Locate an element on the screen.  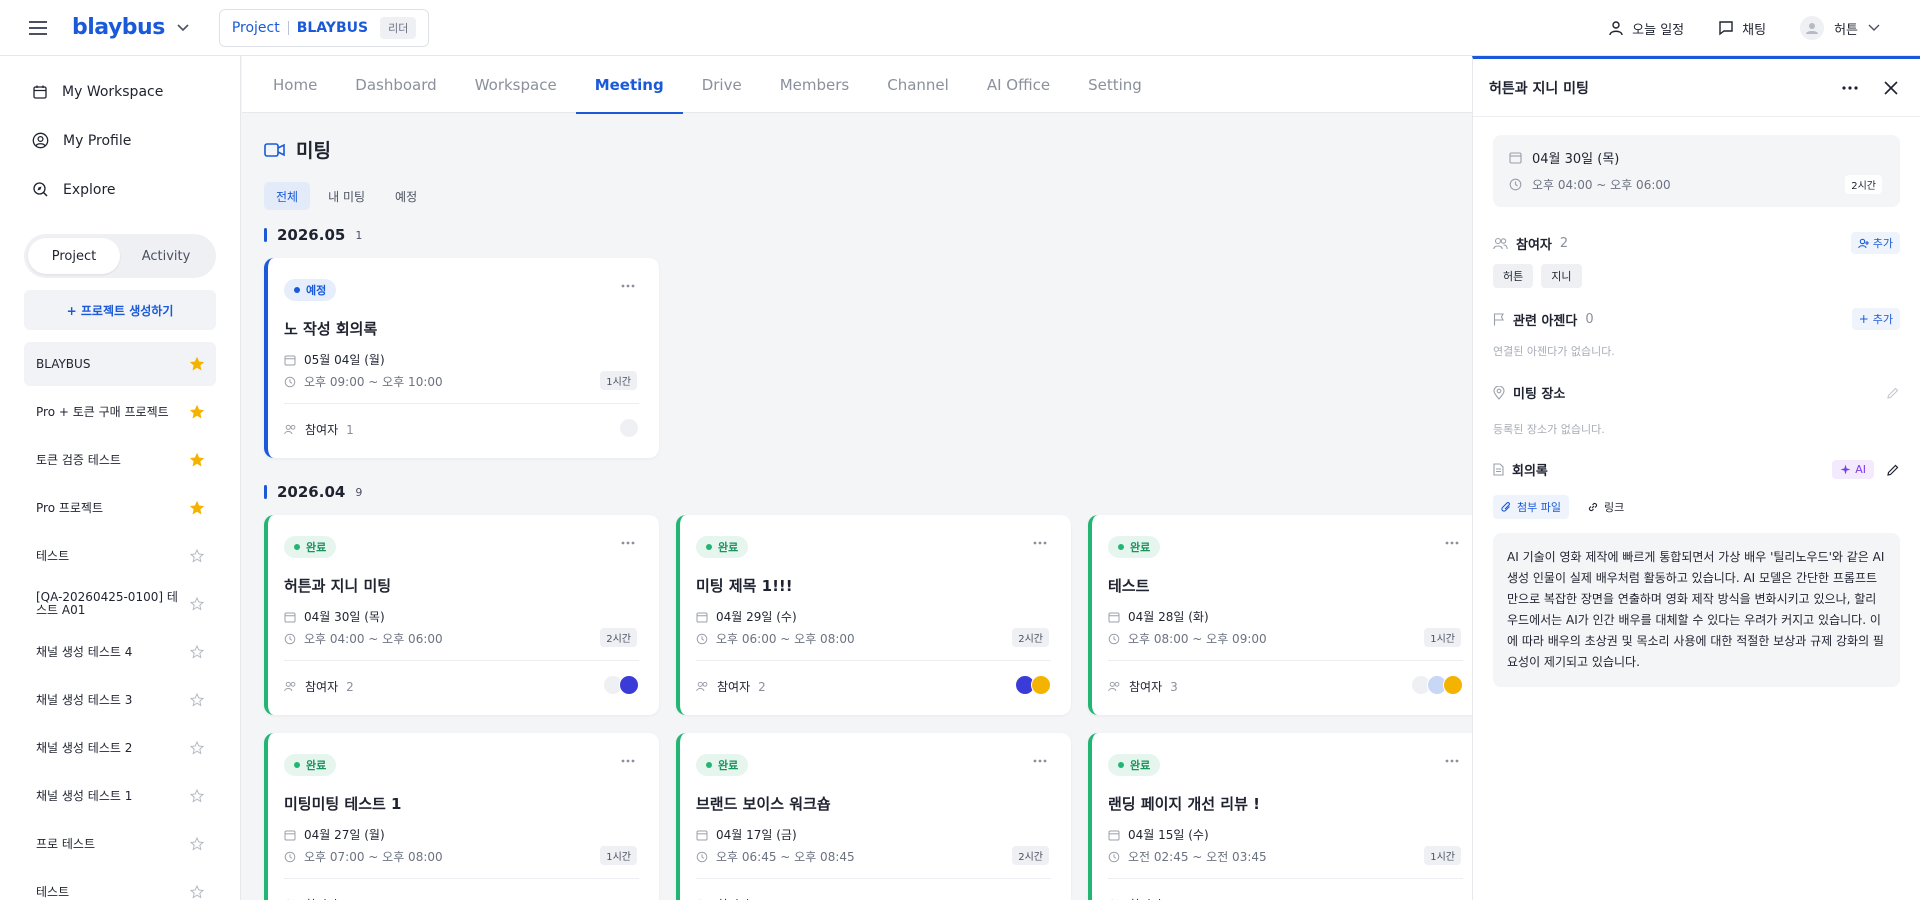
project-list-item: 채널 생성 테스트 2 is located at coordinates (120, 748).